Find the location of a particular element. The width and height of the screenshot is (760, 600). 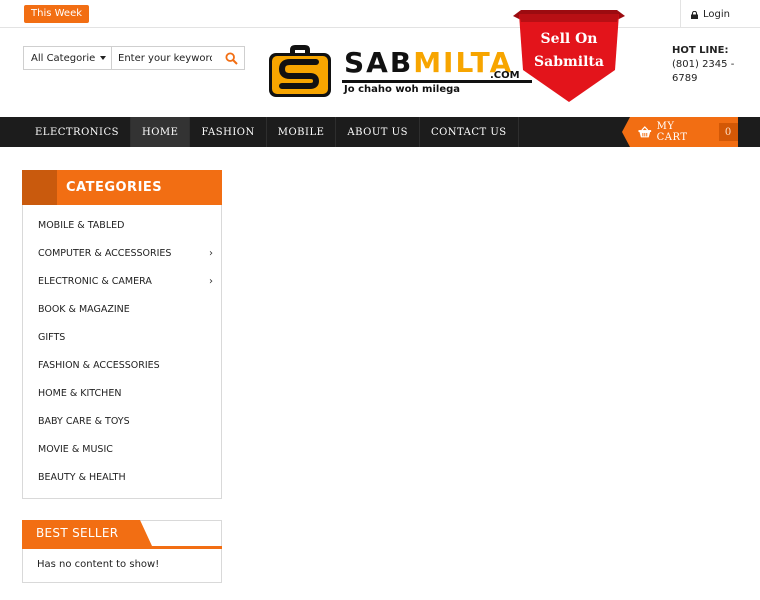

category-item-mobile-tabled: MOBILE & TABLED is located at coordinates (122, 225).